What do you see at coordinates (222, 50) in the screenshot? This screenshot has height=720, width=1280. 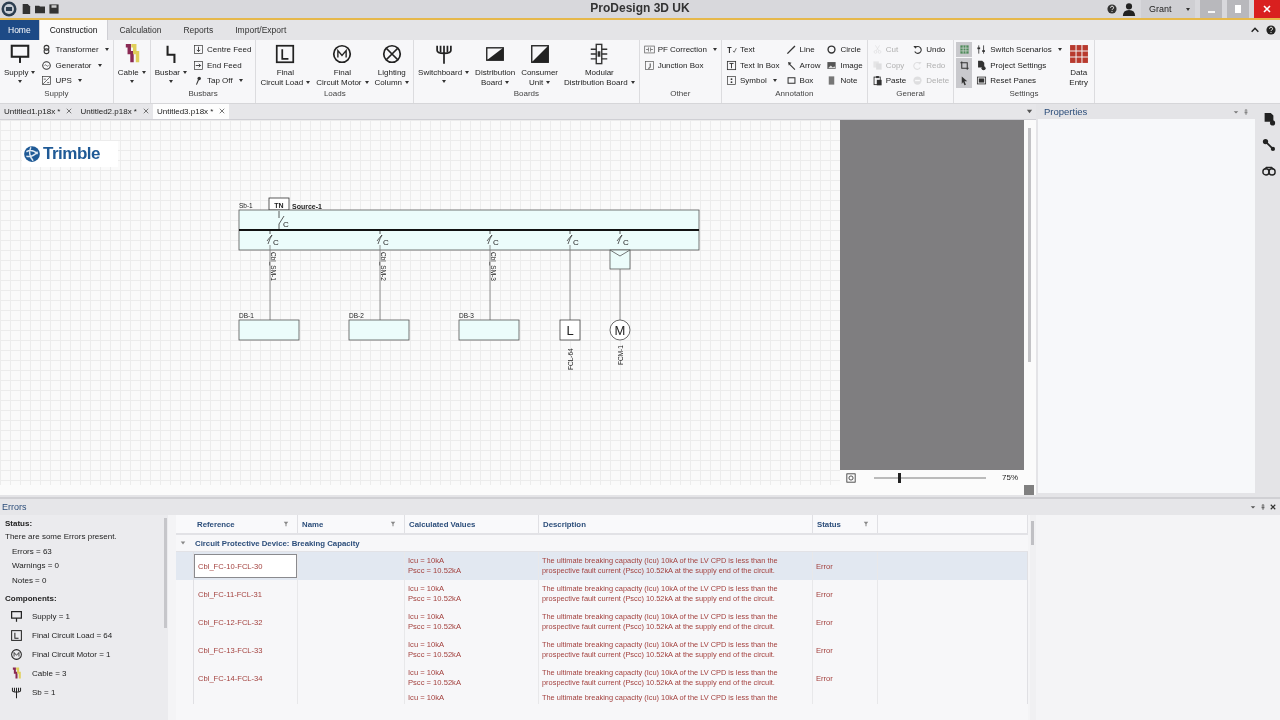 I see `ribbon-button: Centre Feed` at bounding box center [222, 50].